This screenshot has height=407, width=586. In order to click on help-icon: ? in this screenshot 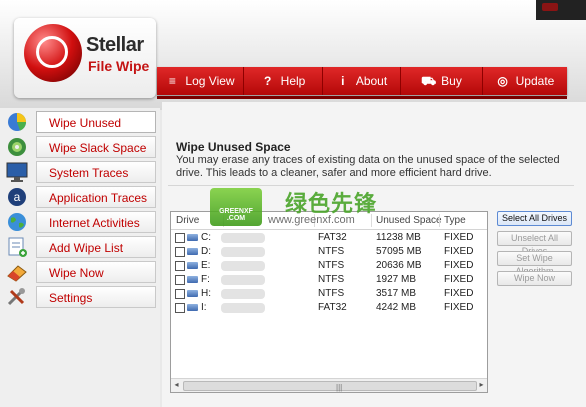, I will do `click(267, 81)`.